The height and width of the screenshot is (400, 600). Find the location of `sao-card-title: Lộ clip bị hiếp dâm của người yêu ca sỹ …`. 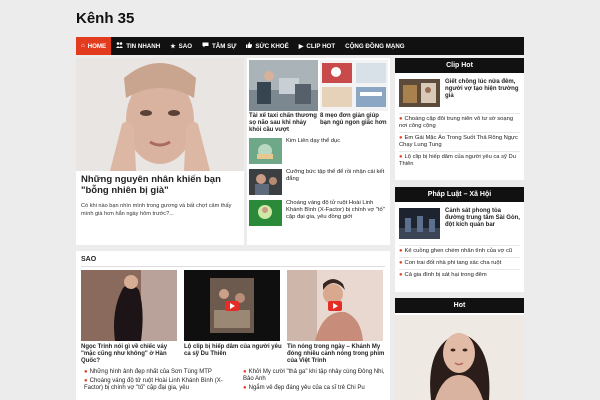

sao-card-title: Lộ clip bị hiếp dâm của người yêu ca sỹ … is located at coordinates (233, 351).